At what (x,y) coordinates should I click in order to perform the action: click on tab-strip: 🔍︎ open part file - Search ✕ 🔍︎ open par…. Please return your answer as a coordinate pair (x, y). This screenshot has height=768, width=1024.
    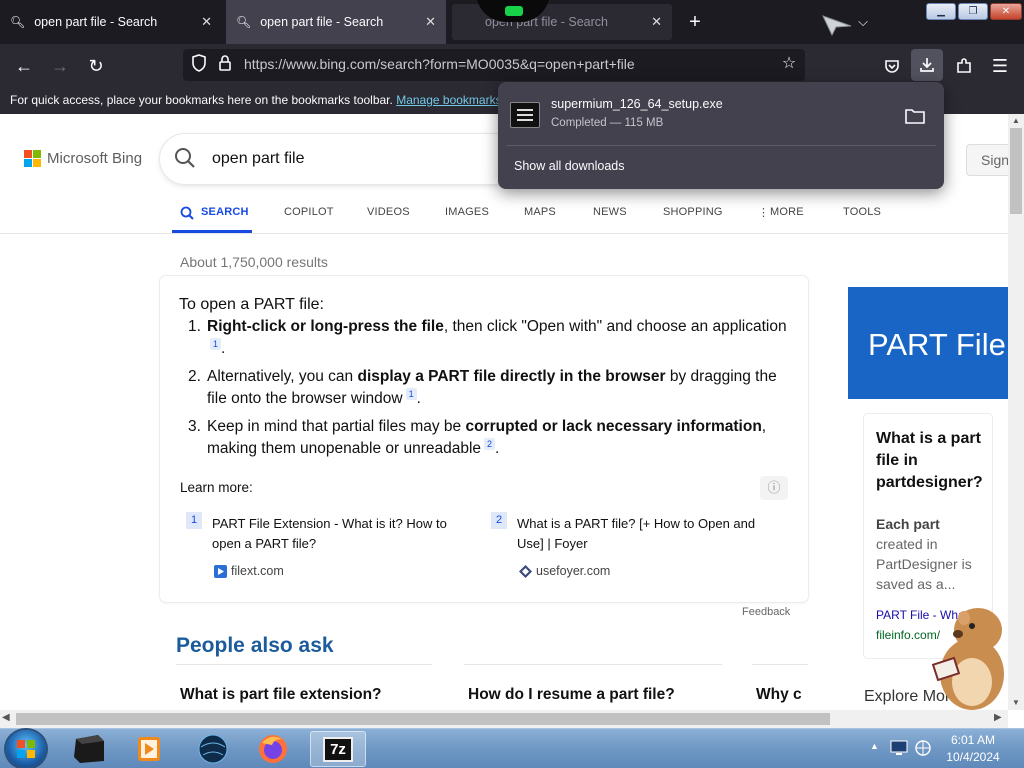
    Looking at the image, I should click on (512, 22).